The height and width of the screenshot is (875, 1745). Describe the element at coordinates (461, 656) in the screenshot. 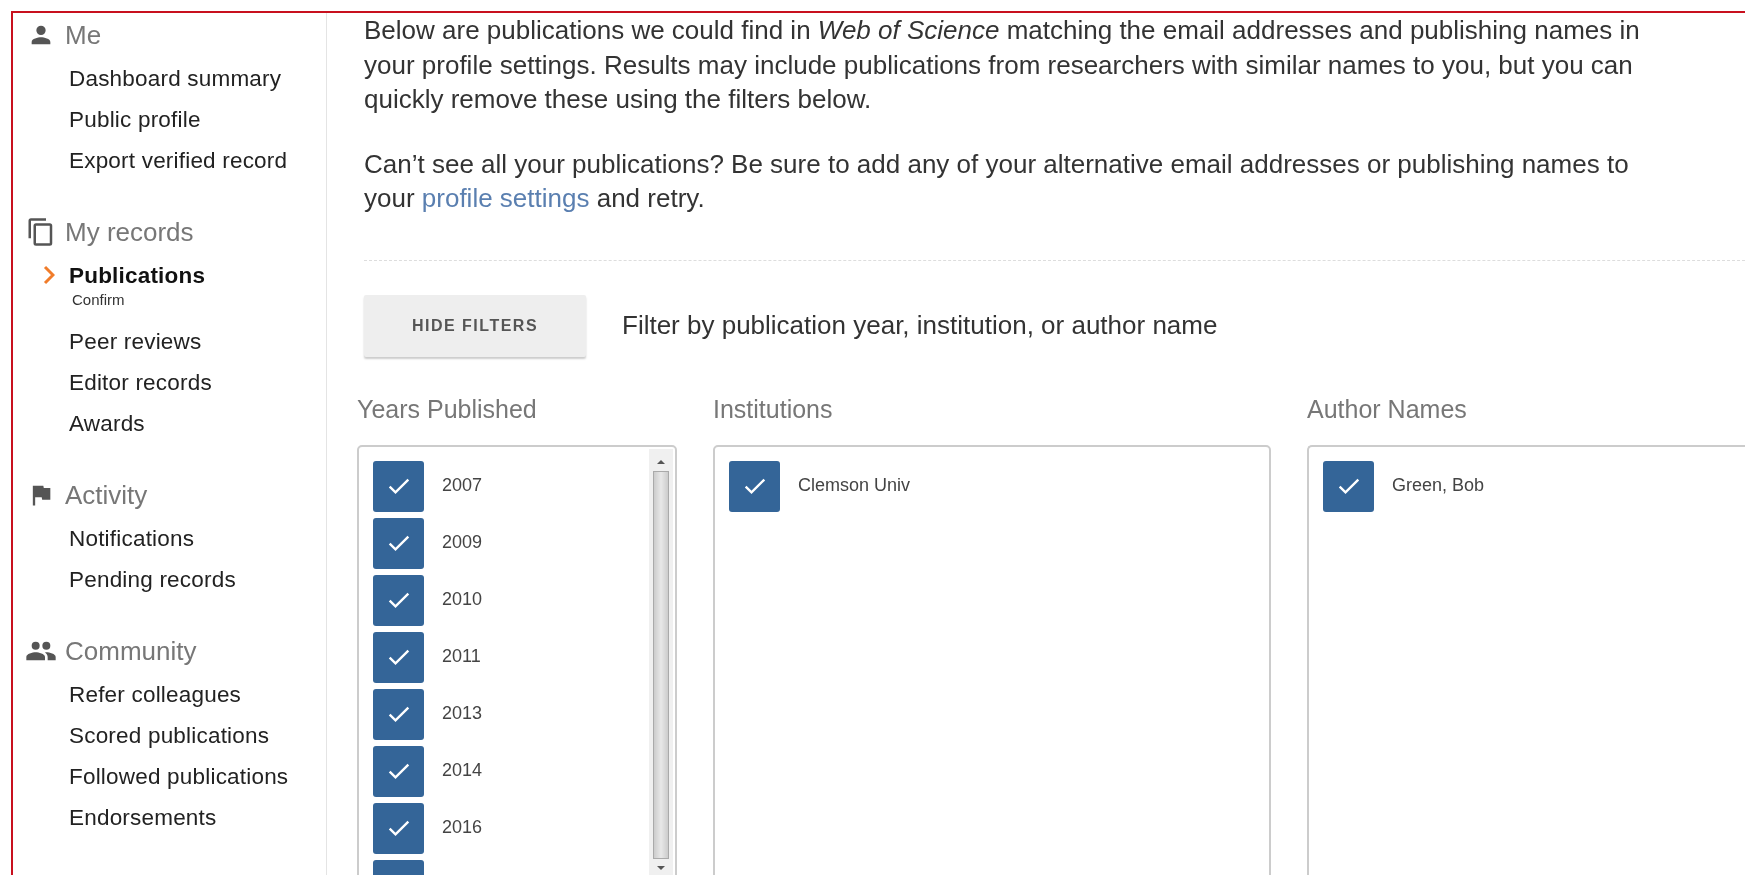

I see `option-label: 2011` at that location.